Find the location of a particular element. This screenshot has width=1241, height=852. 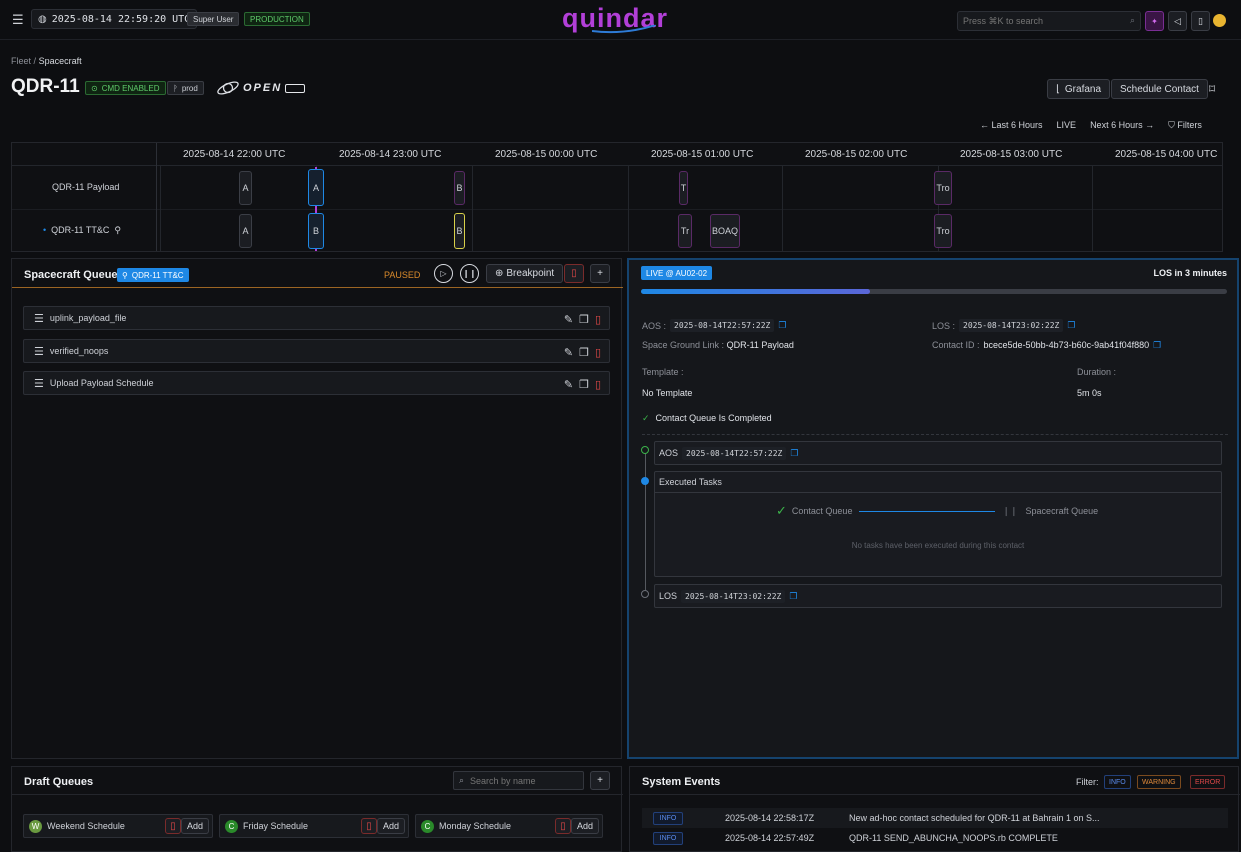

event-time: 2025-08-14 22:57:49Z is located at coordinates (770, 838).